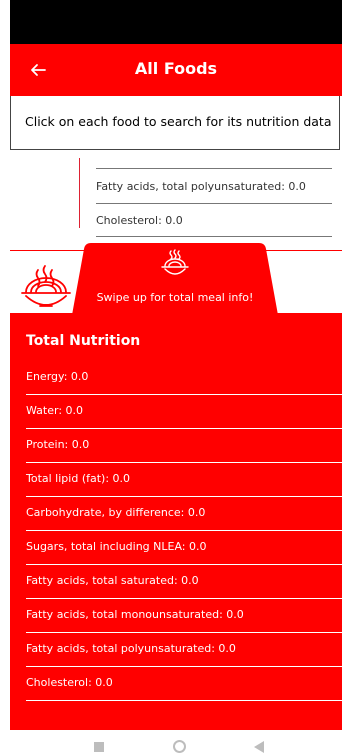  What do you see at coordinates (99, 747) in the screenshot?
I see `recents-square-icon` at bounding box center [99, 747].